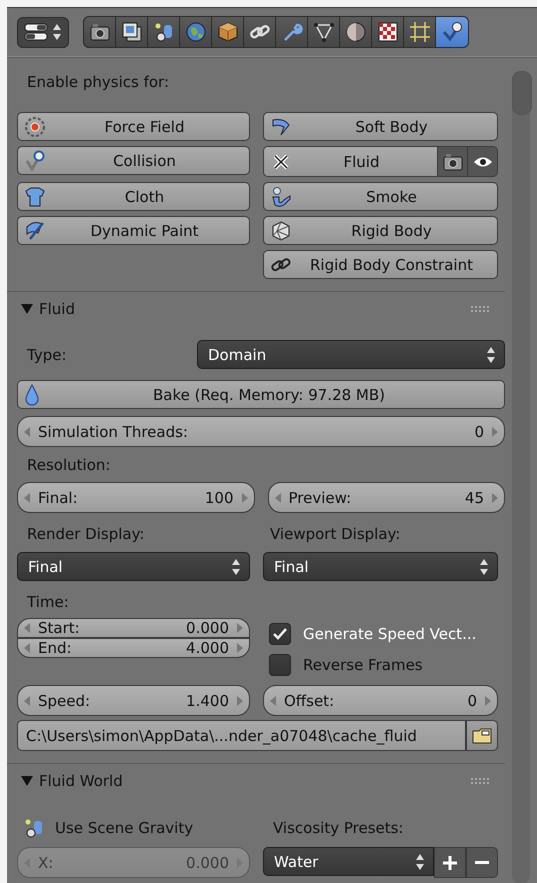  Describe the element at coordinates (280, 633) in the screenshot. I see `checkmark-icon` at that location.